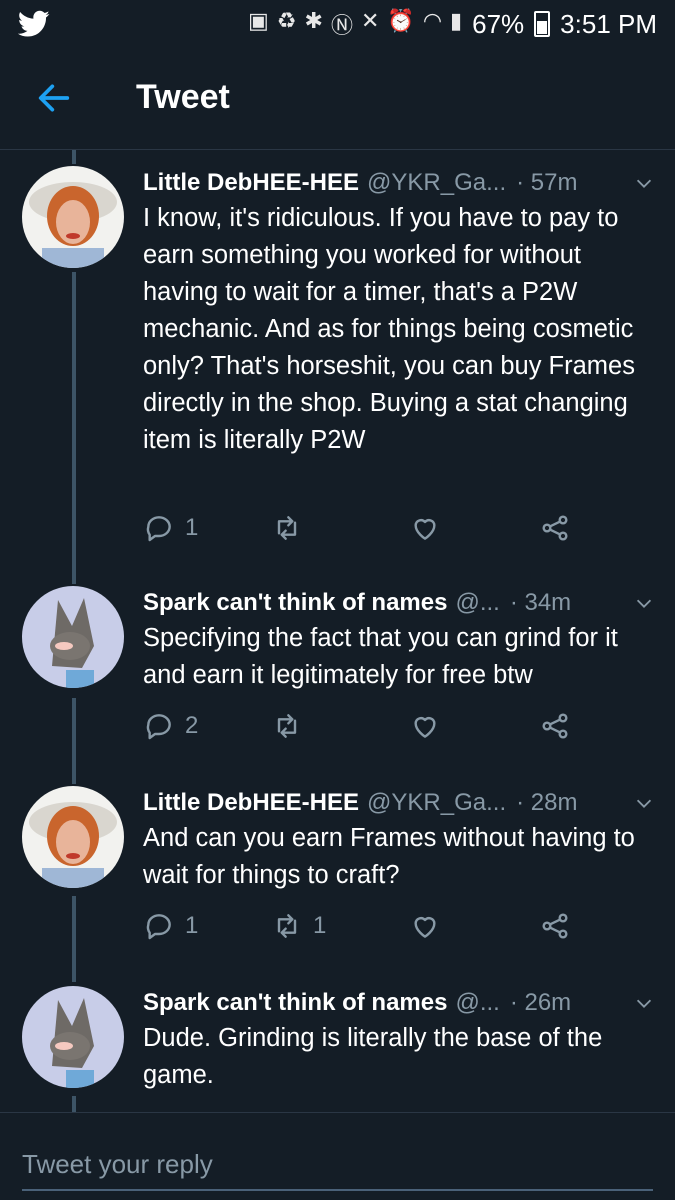  Describe the element at coordinates (34, 23) in the screenshot. I see `twitter-icon` at that location.